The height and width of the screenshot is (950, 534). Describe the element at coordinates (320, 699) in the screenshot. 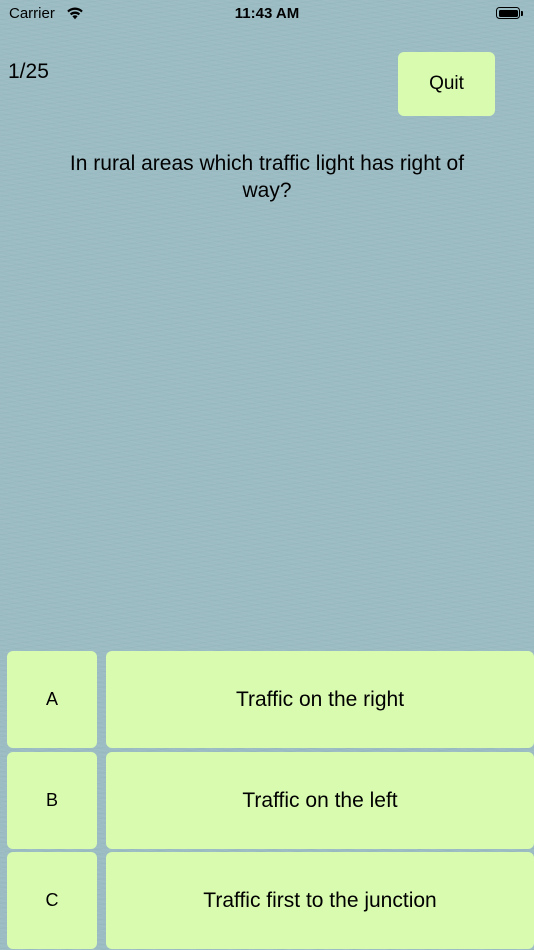

I see `answer-a-button: Traffic on the right` at that location.